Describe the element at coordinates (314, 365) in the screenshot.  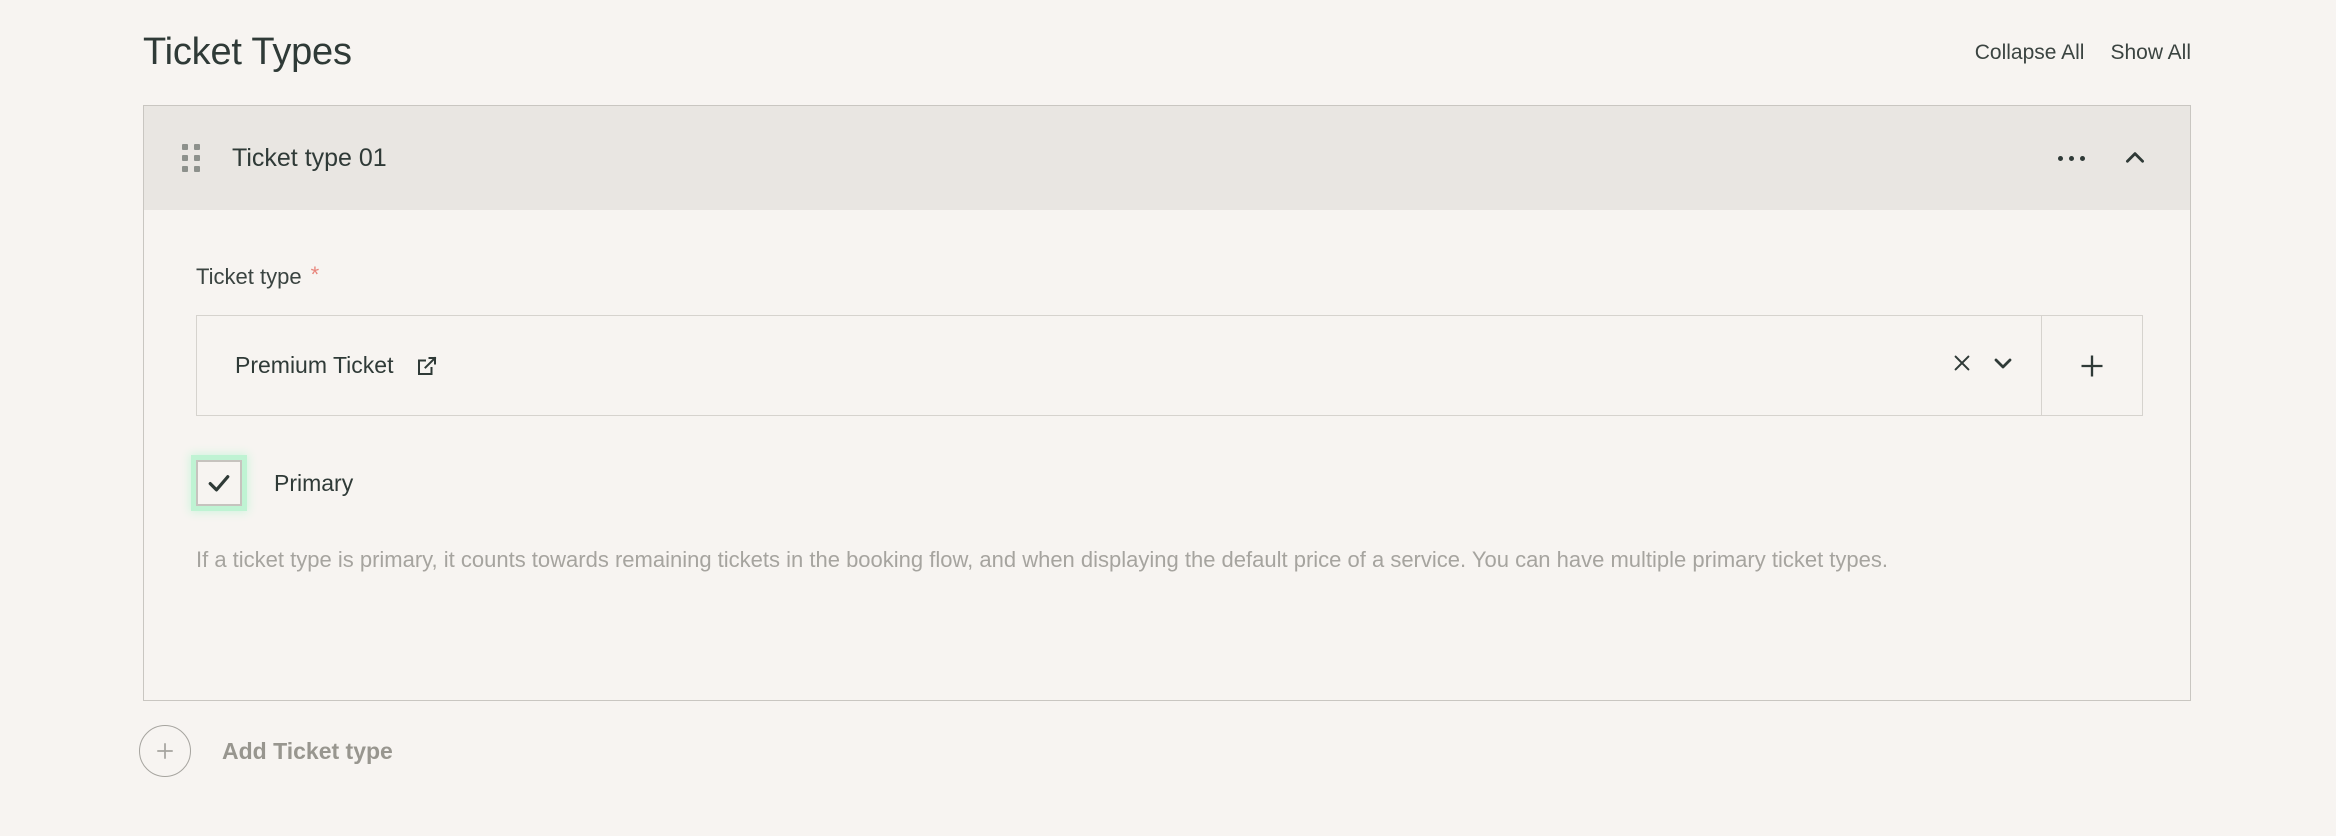
I see `ticket-type-selected-value: Premium Ticket` at that location.